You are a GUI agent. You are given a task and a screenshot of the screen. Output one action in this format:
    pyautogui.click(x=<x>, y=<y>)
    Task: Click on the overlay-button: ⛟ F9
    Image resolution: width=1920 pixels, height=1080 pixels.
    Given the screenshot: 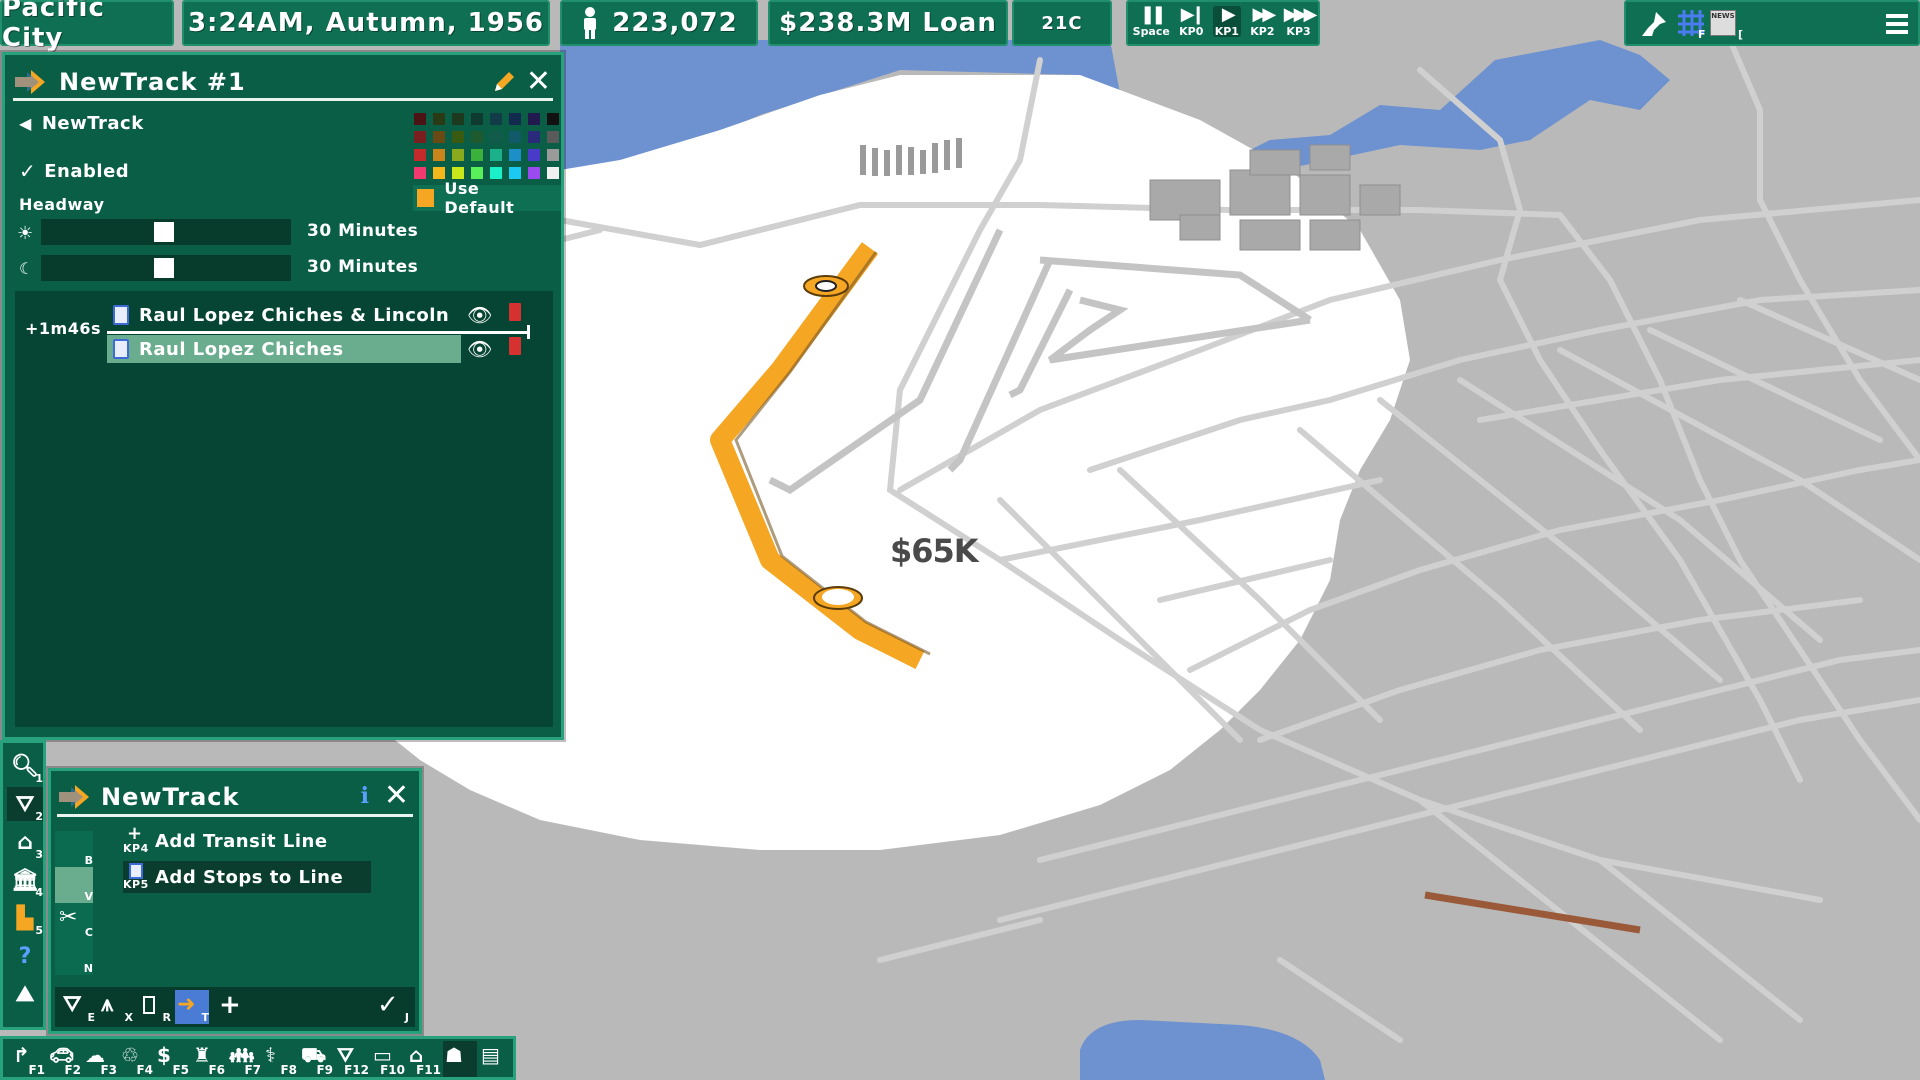 What is the action you would take?
    pyautogui.click(x=316, y=1059)
    